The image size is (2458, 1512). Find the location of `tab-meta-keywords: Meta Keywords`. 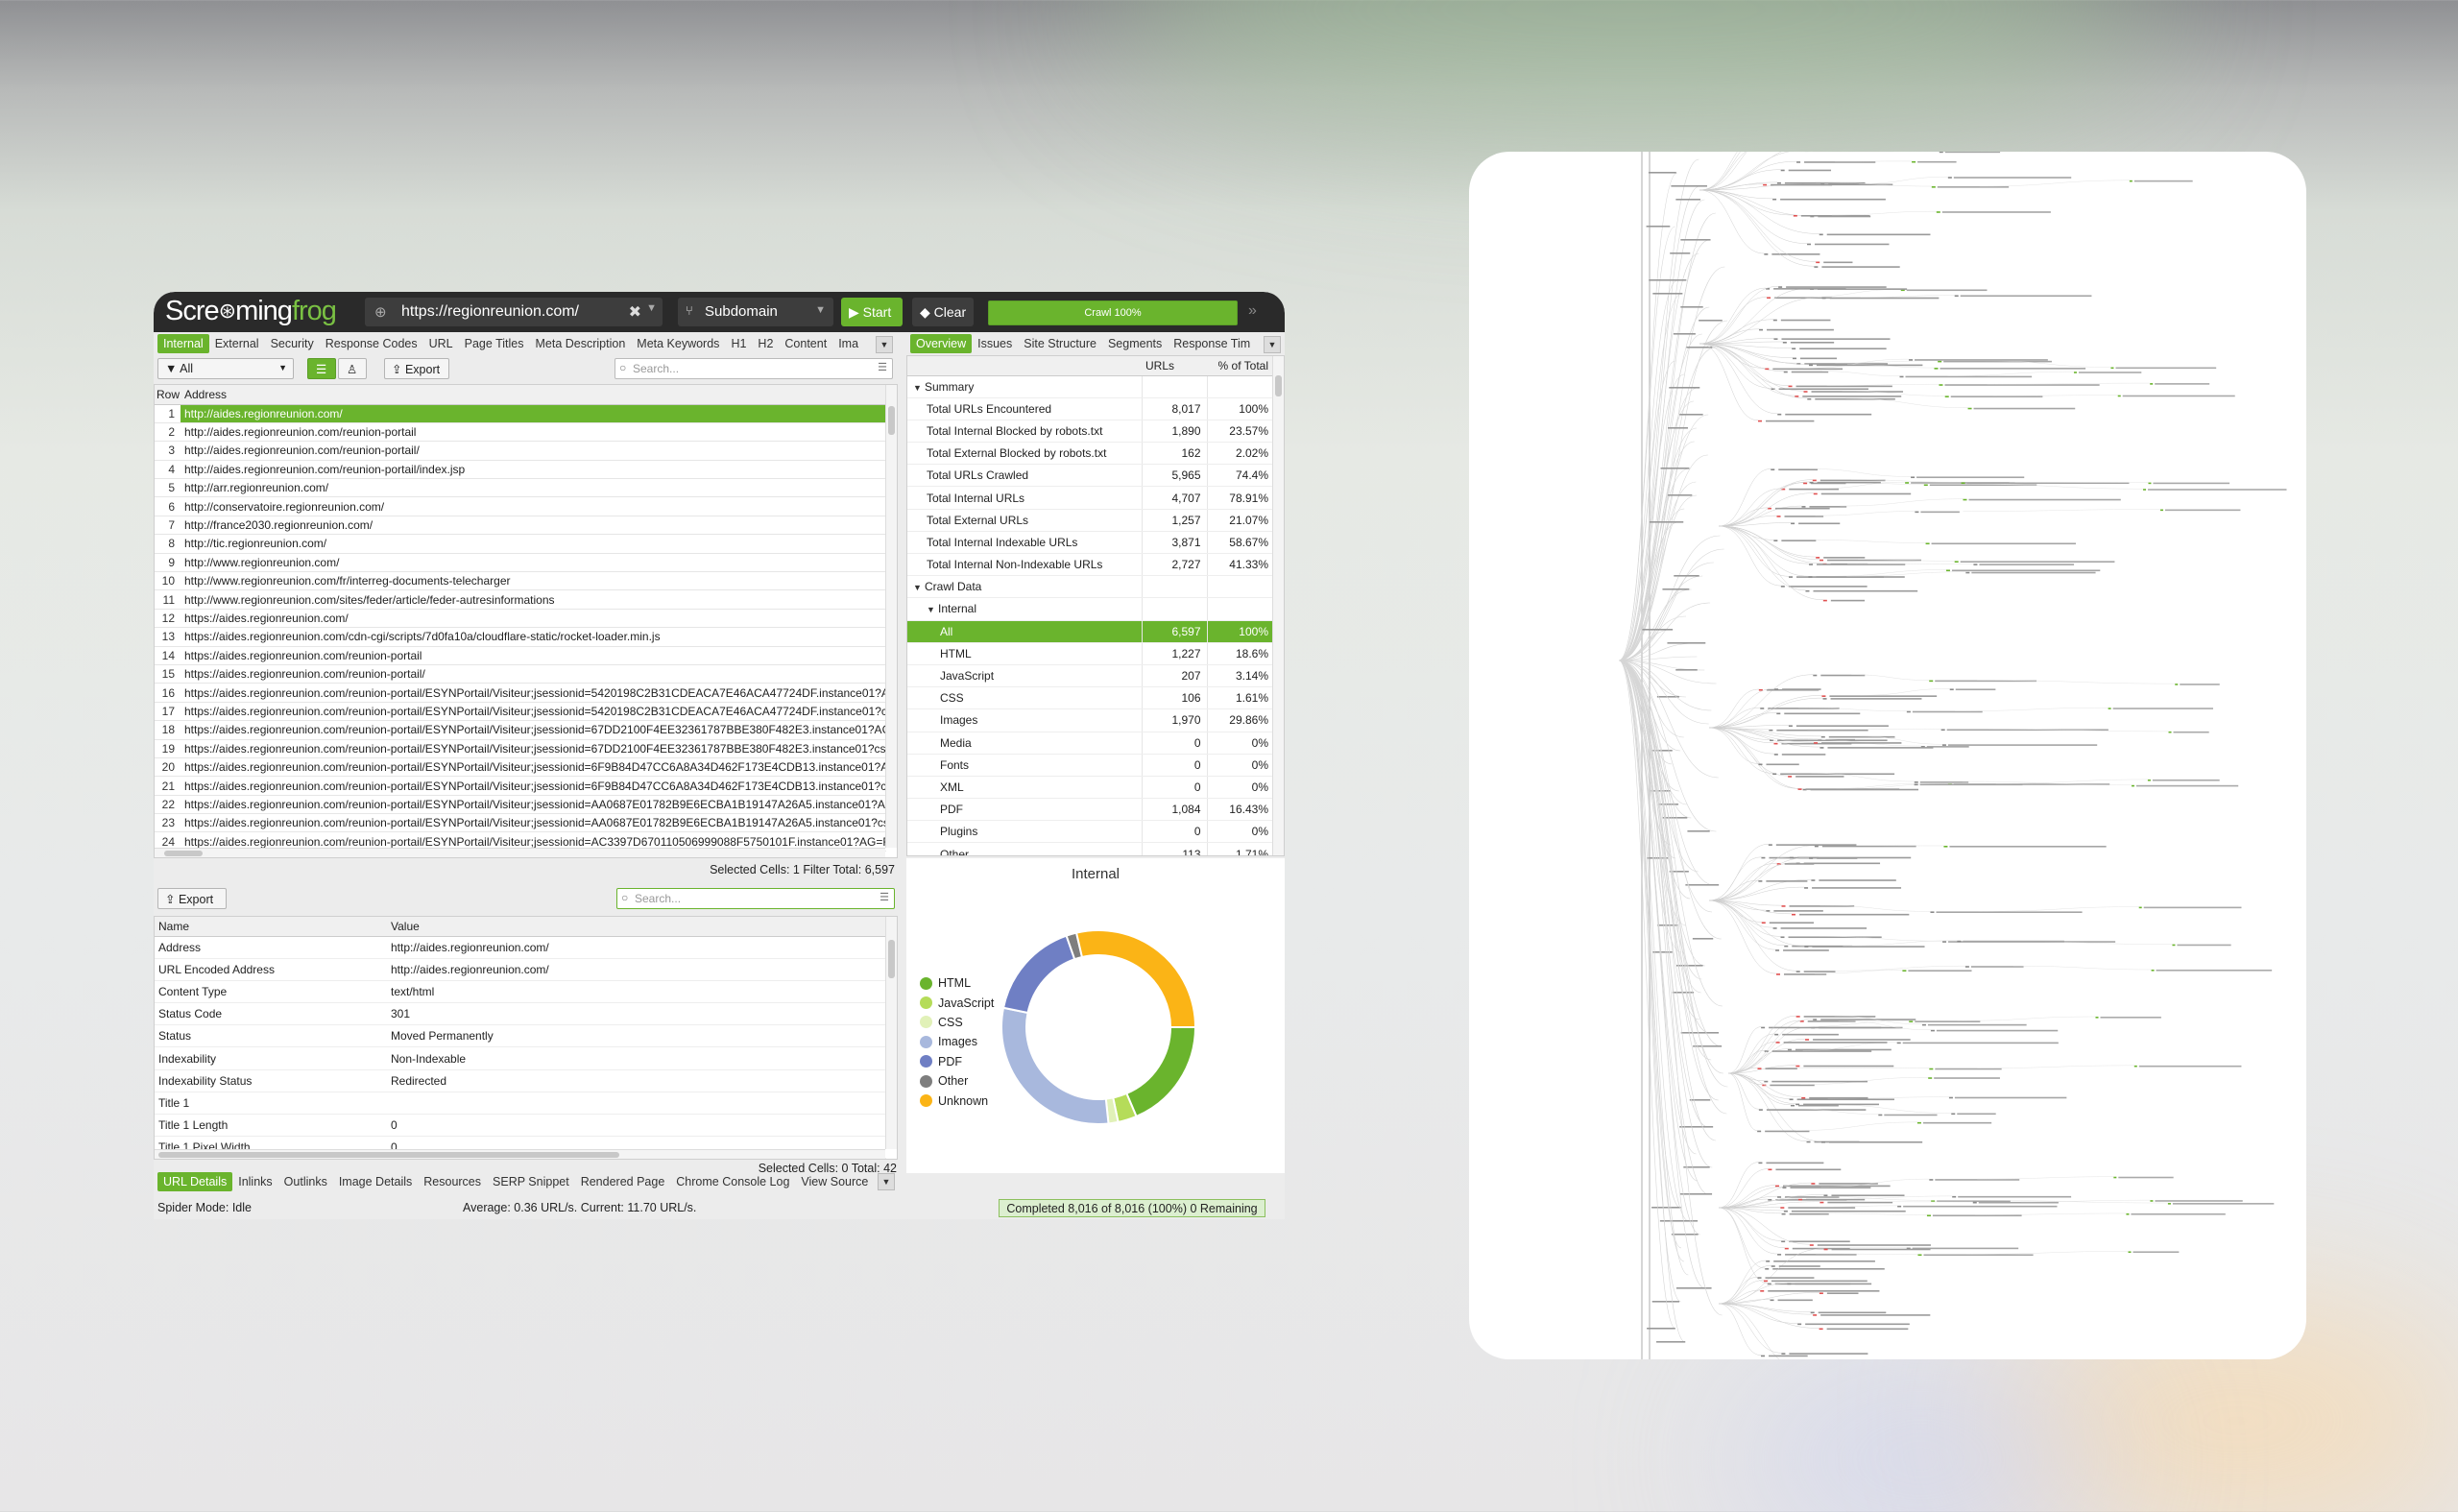

tab-meta-keywords: Meta Keywords is located at coordinates (678, 343).